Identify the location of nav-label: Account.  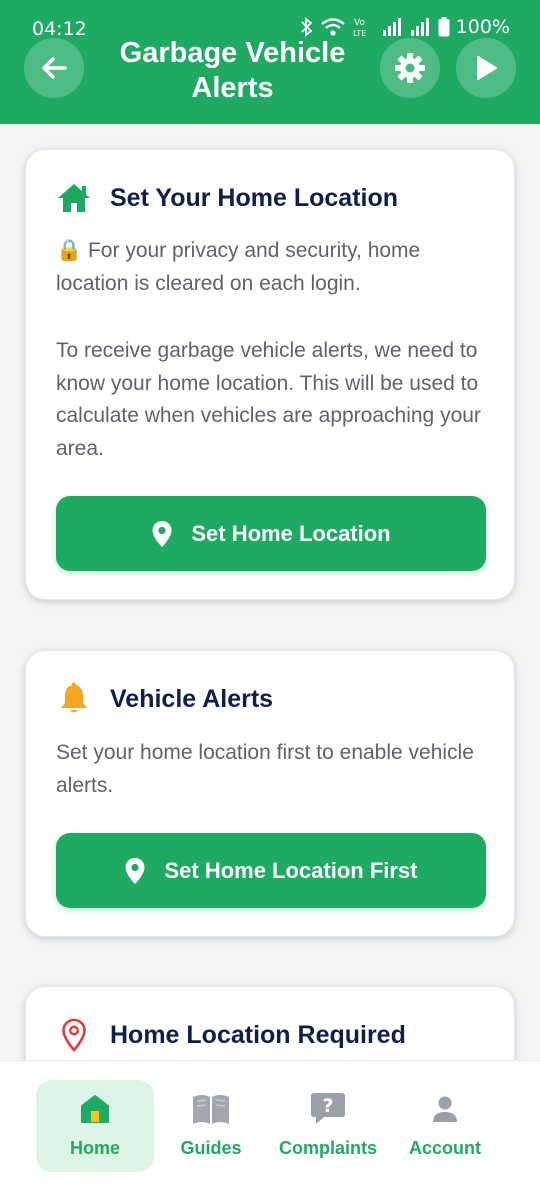
(445, 1148).